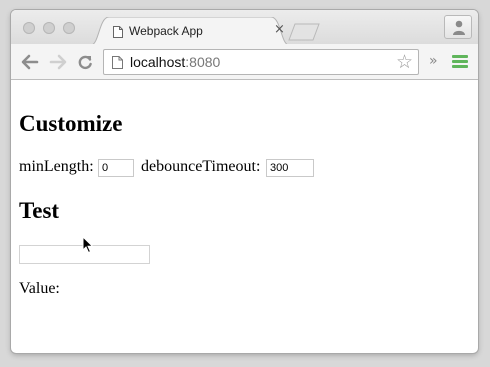 Image resolution: width=490 pixels, height=367 pixels. Describe the element at coordinates (116, 168) in the screenshot. I see `min-length-input: 0` at that location.